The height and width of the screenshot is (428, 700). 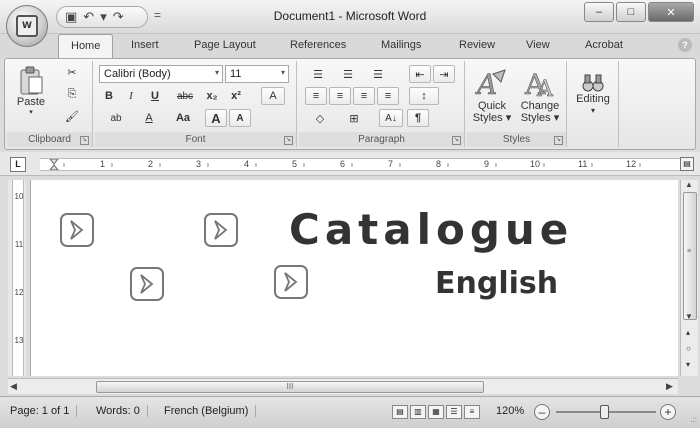 I want to click on full-screen-reading-icon: ▥, so click(x=418, y=412).